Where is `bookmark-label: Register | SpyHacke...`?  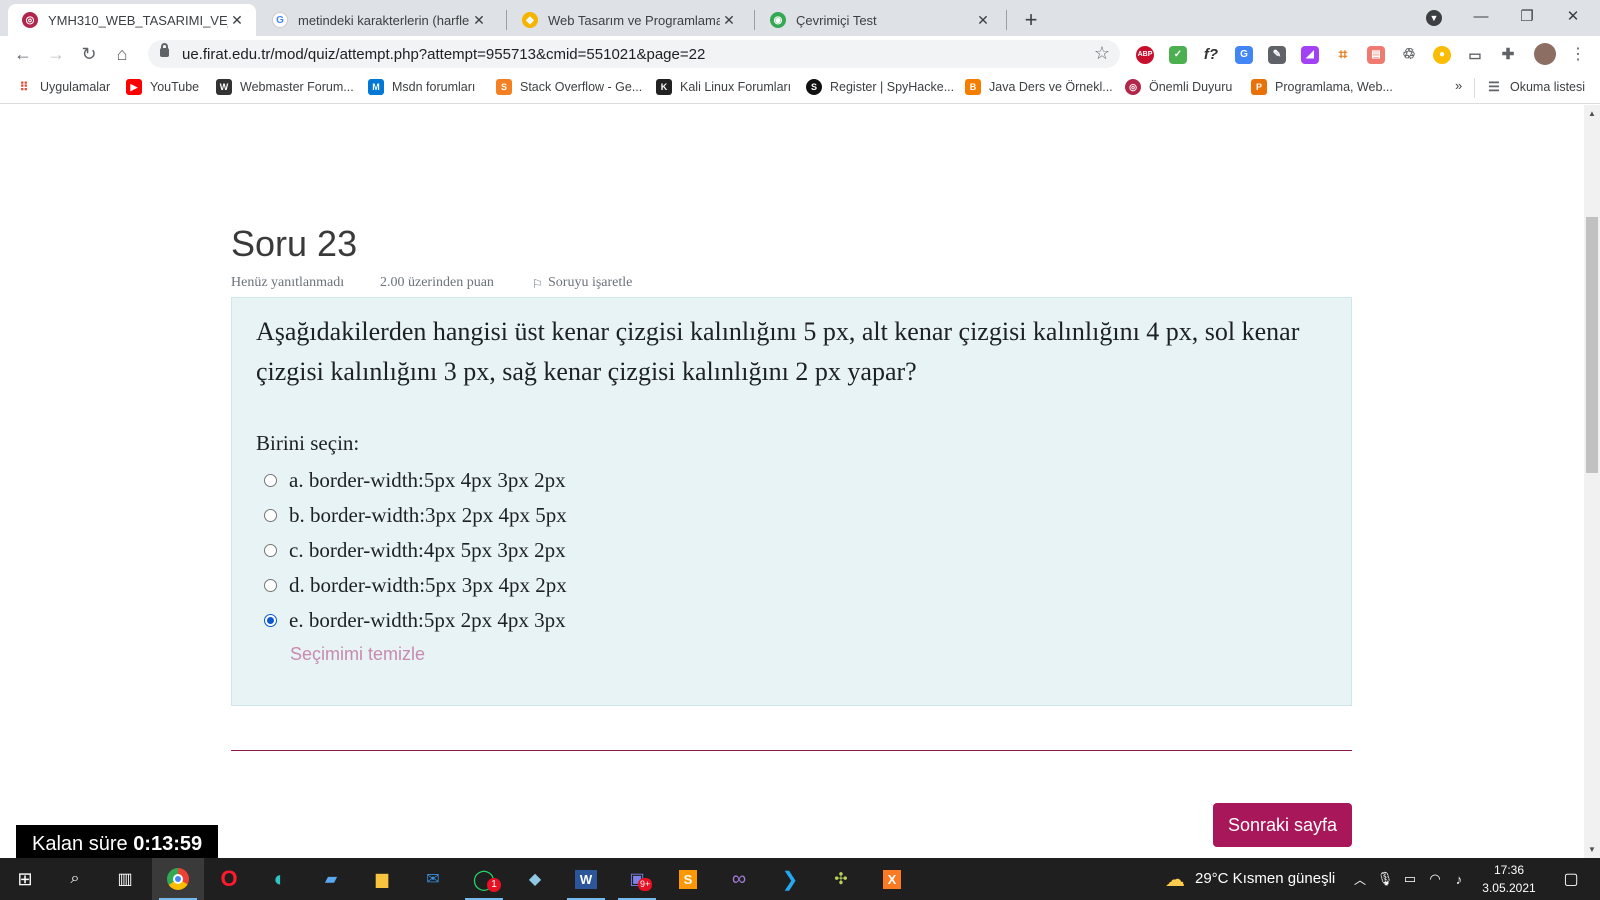
bookmark-label: Register | SpyHacke... is located at coordinates (892, 87).